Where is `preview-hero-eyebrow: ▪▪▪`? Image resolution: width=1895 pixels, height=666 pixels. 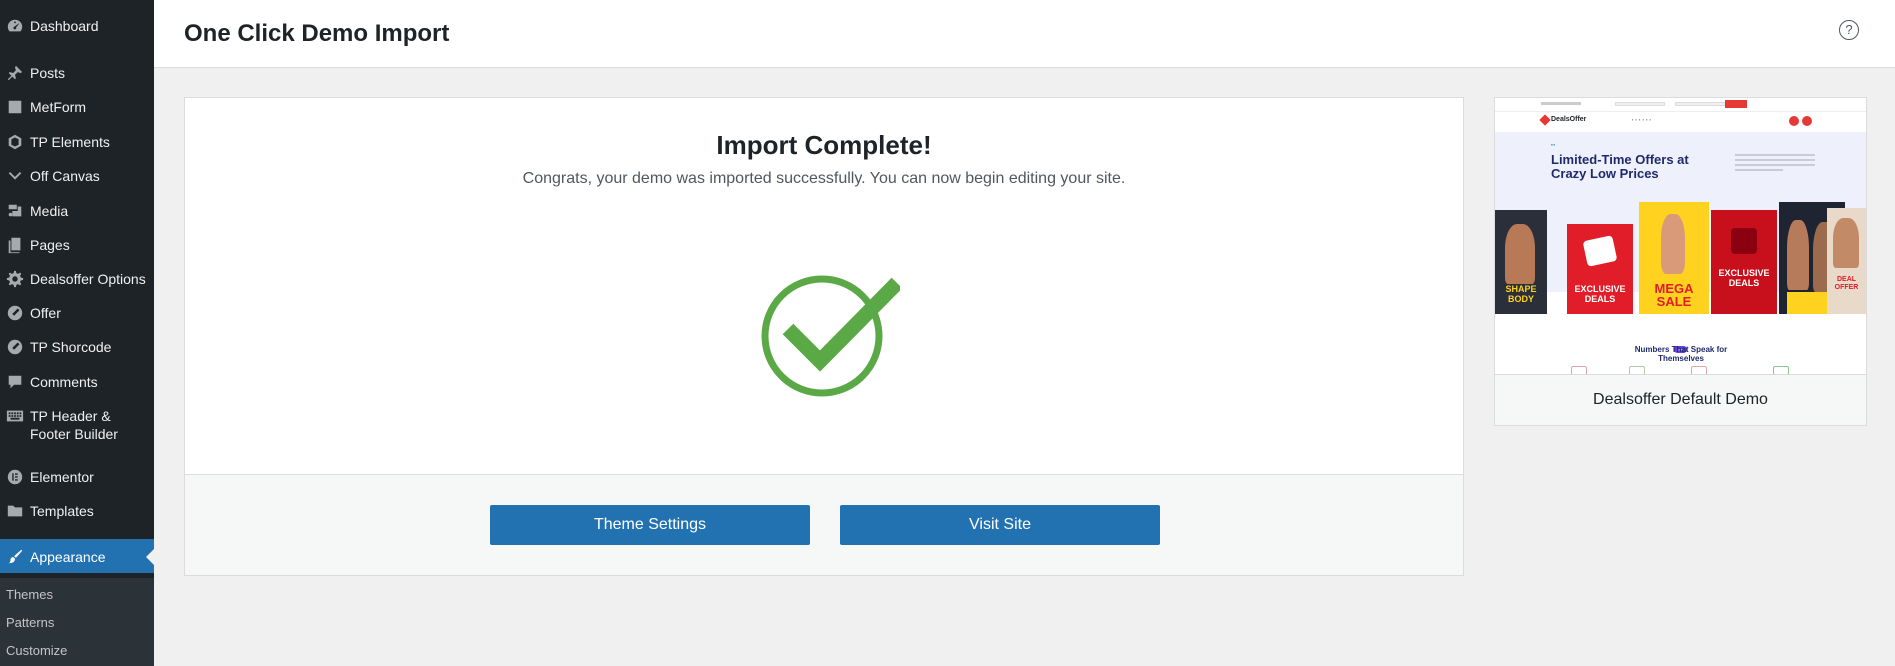 preview-hero-eyebrow: ▪▪▪ is located at coordinates (1553, 144).